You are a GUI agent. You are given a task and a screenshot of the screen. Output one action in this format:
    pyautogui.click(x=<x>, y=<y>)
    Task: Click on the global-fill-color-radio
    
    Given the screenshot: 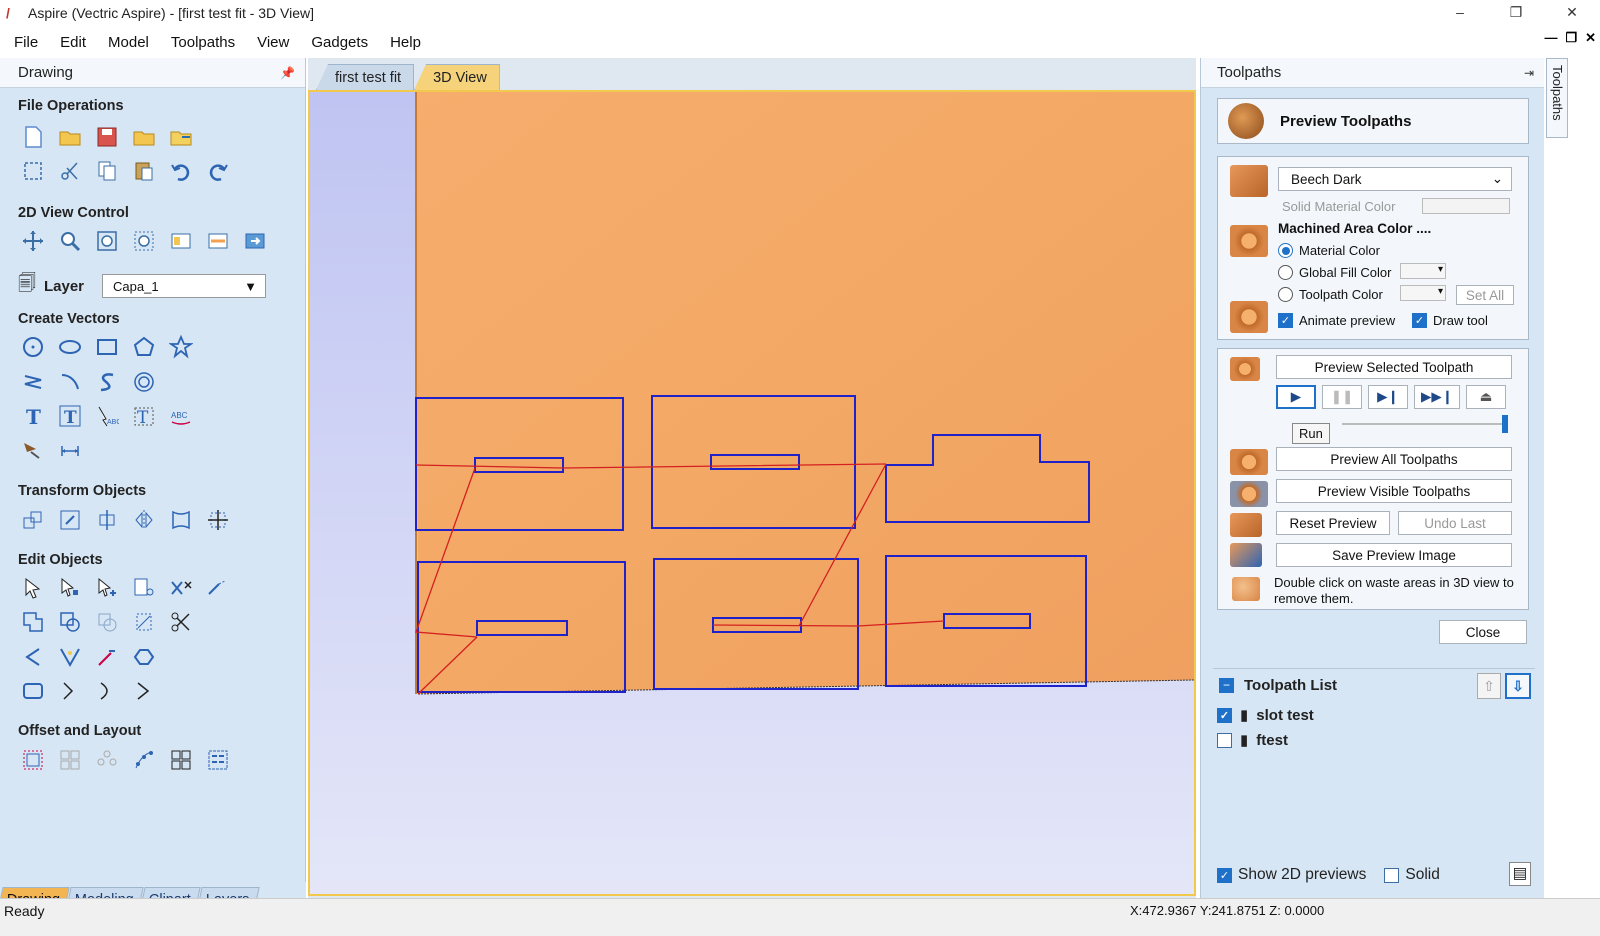 What is the action you would take?
    pyautogui.click(x=1285, y=272)
    